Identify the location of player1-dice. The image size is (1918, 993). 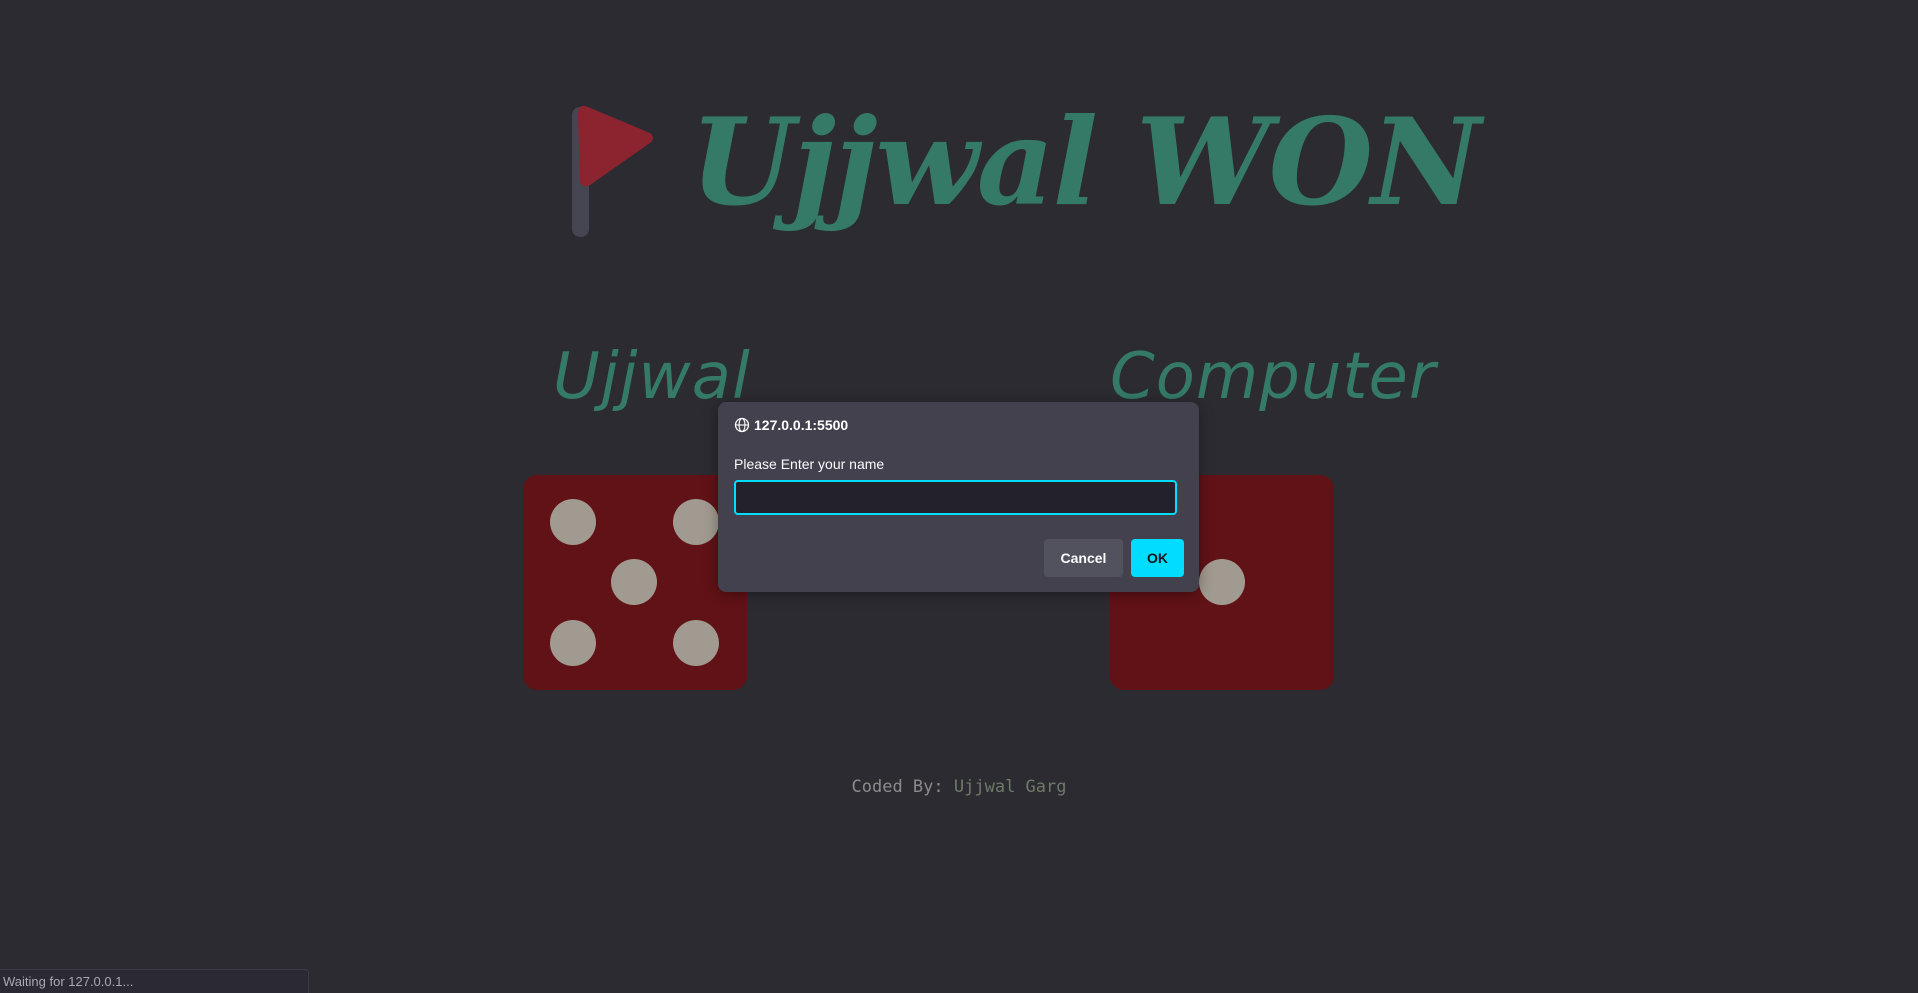
(635, 582).